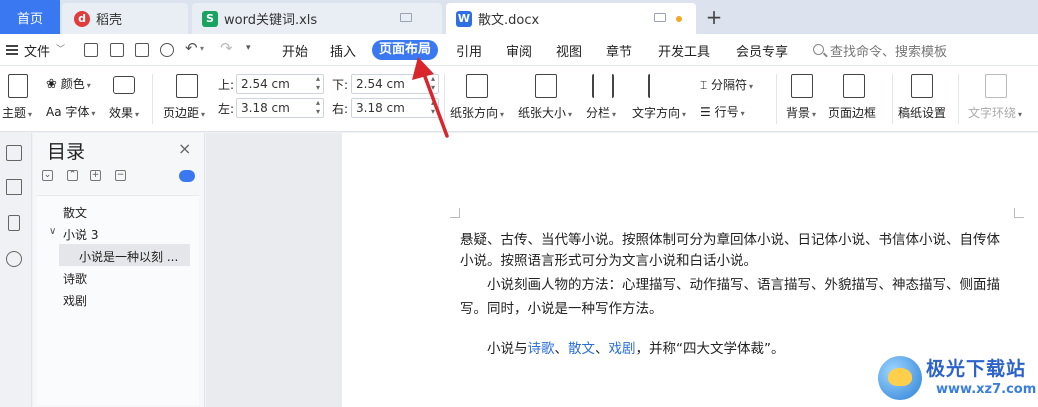 Image resolution: width=1038 pixels, height=407 pixels. What do you see at coordinates (996, 86) in the screenshot?
I see `text-wrap-icon` at bounding box center [996, 86].